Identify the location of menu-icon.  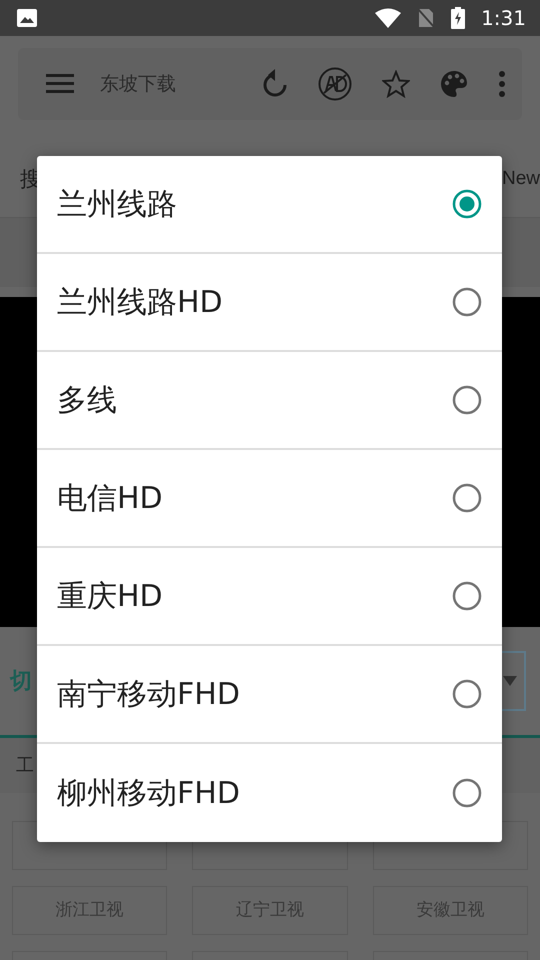
(60, 84).